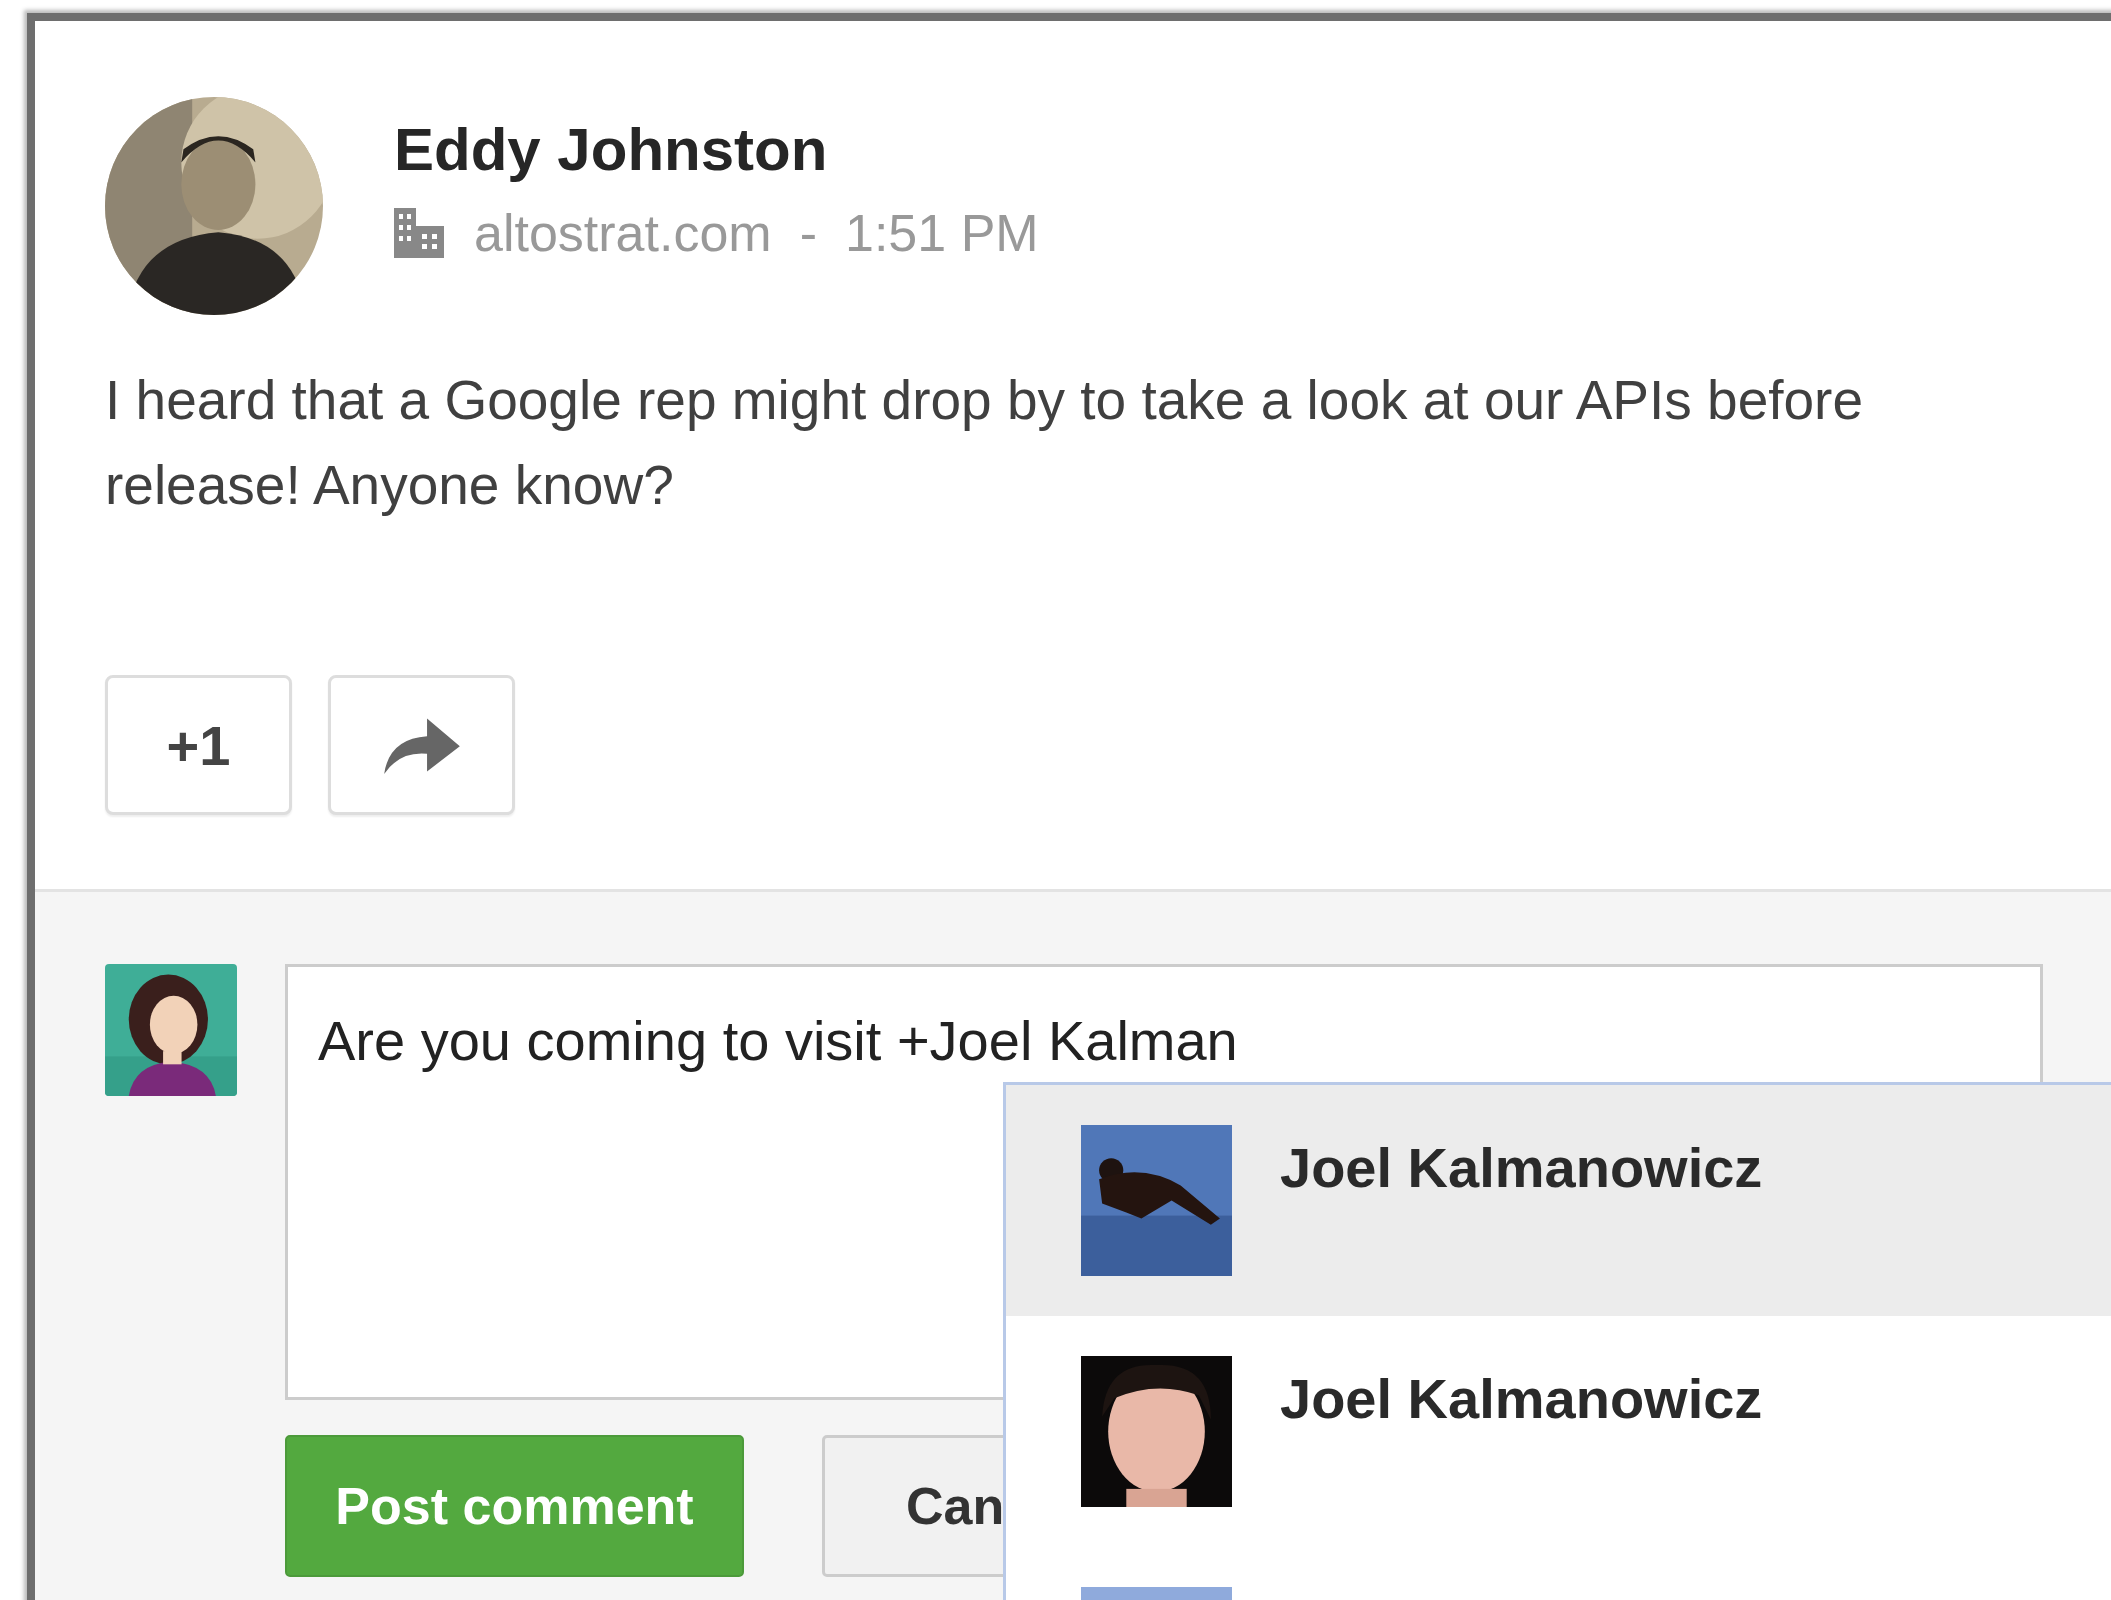  I want to click on author-name: Eddy Johnston, so click(716, 150).